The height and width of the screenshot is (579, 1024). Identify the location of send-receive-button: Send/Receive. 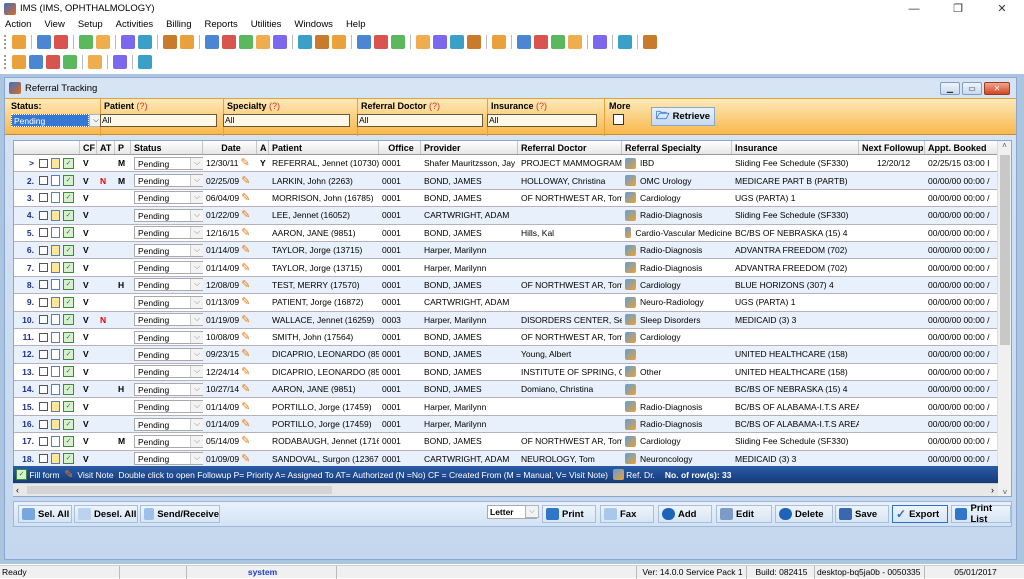
(180, 514).